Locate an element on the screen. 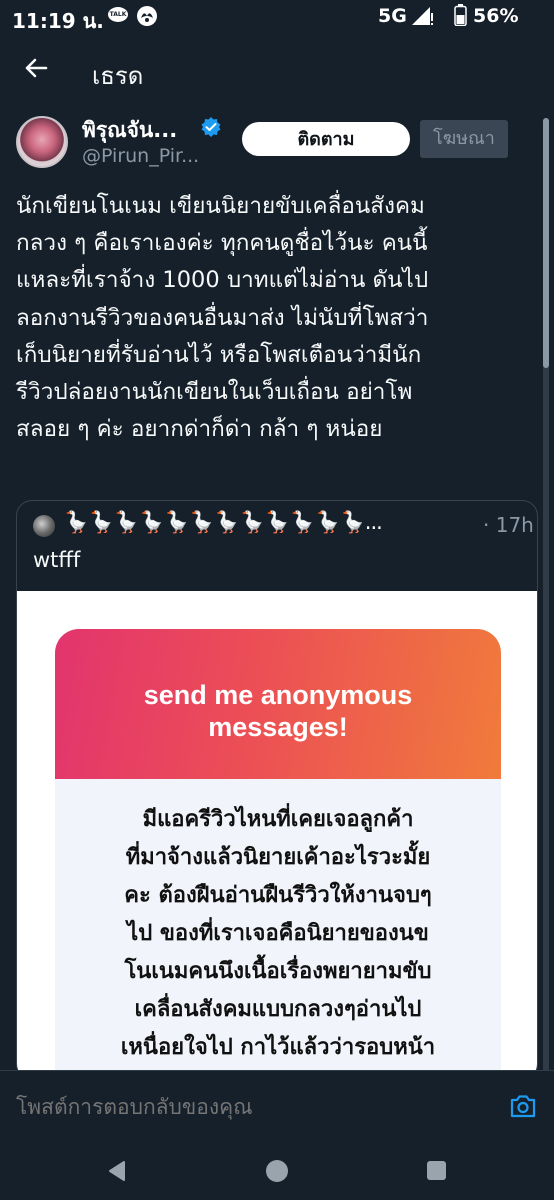 Image resolution: width=554 pixels, height=1200 pixels. verified-badge-icon is located at coordinates (211, 127).